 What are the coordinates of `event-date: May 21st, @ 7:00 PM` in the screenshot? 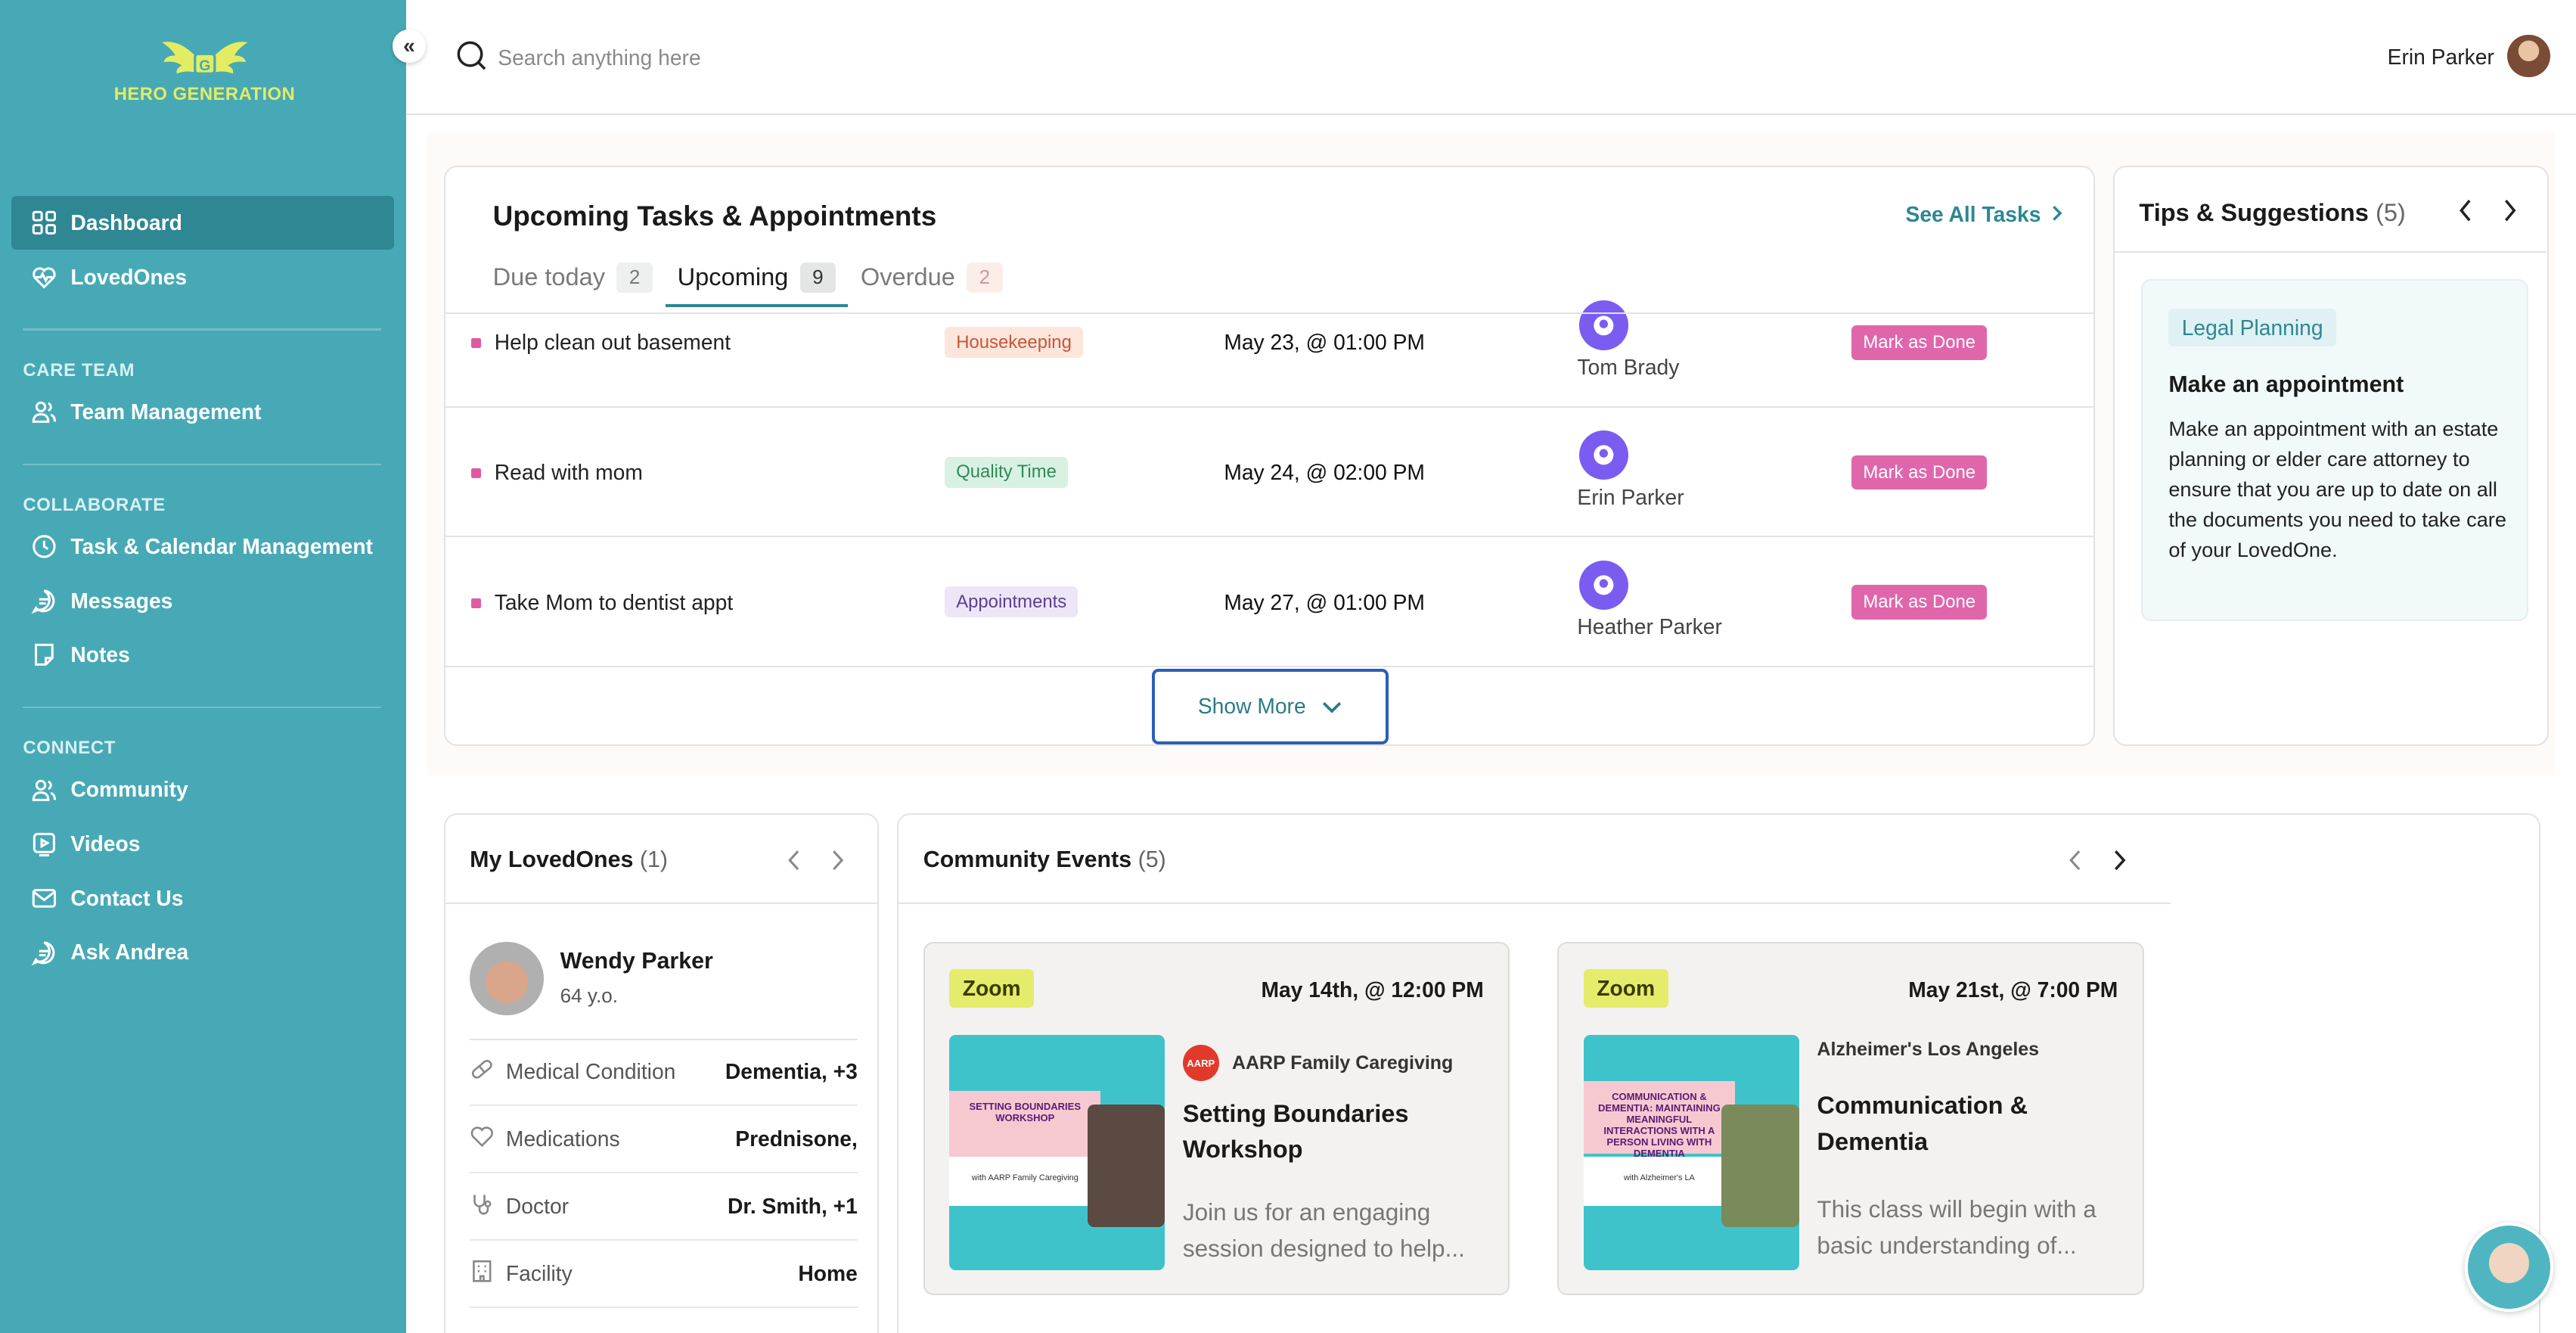 It's located at (2013, 989).